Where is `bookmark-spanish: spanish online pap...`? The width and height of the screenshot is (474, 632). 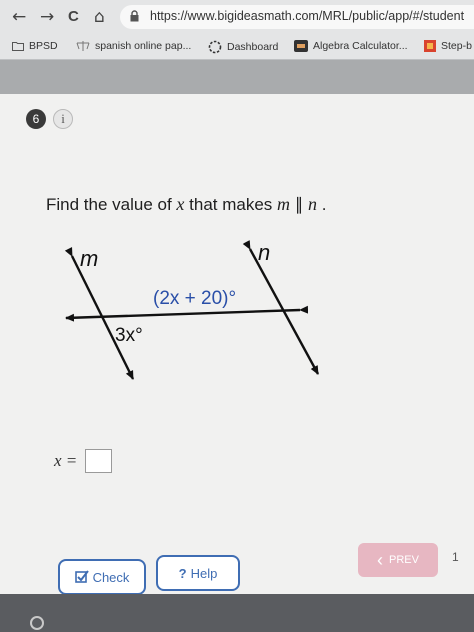
bookmark-spanish: spanish online pap... is located at coordinates (133, 46).